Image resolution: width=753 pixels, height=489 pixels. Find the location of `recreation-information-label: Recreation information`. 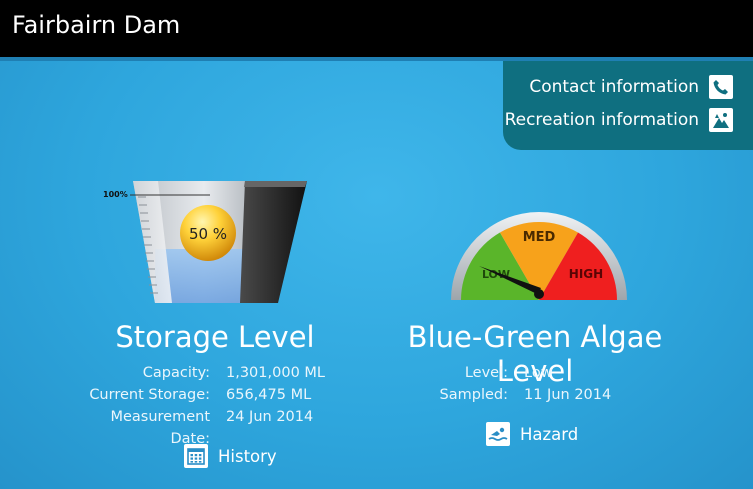

recreation-information-label: Recreation information is located at coordinates (601, 120).